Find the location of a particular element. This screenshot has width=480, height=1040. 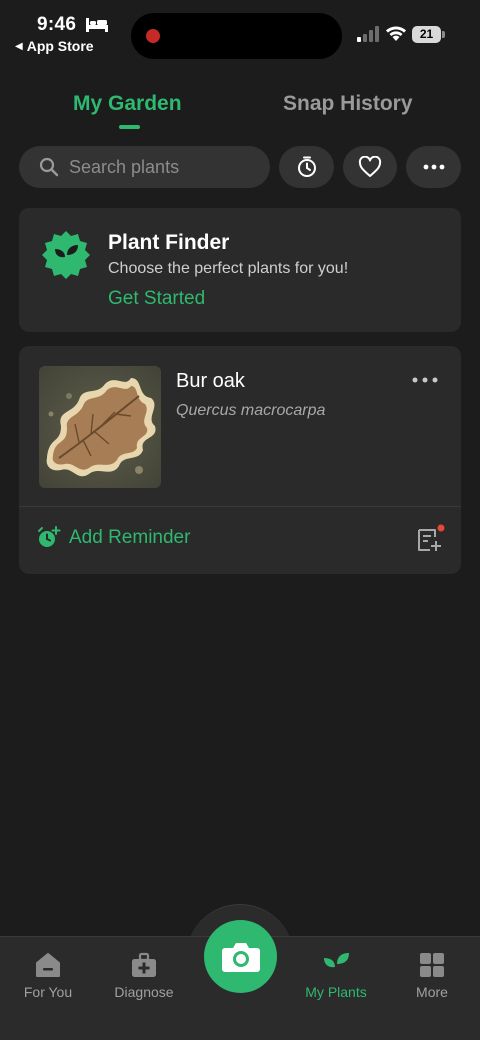

search-input is located at coordinates (159, 167).